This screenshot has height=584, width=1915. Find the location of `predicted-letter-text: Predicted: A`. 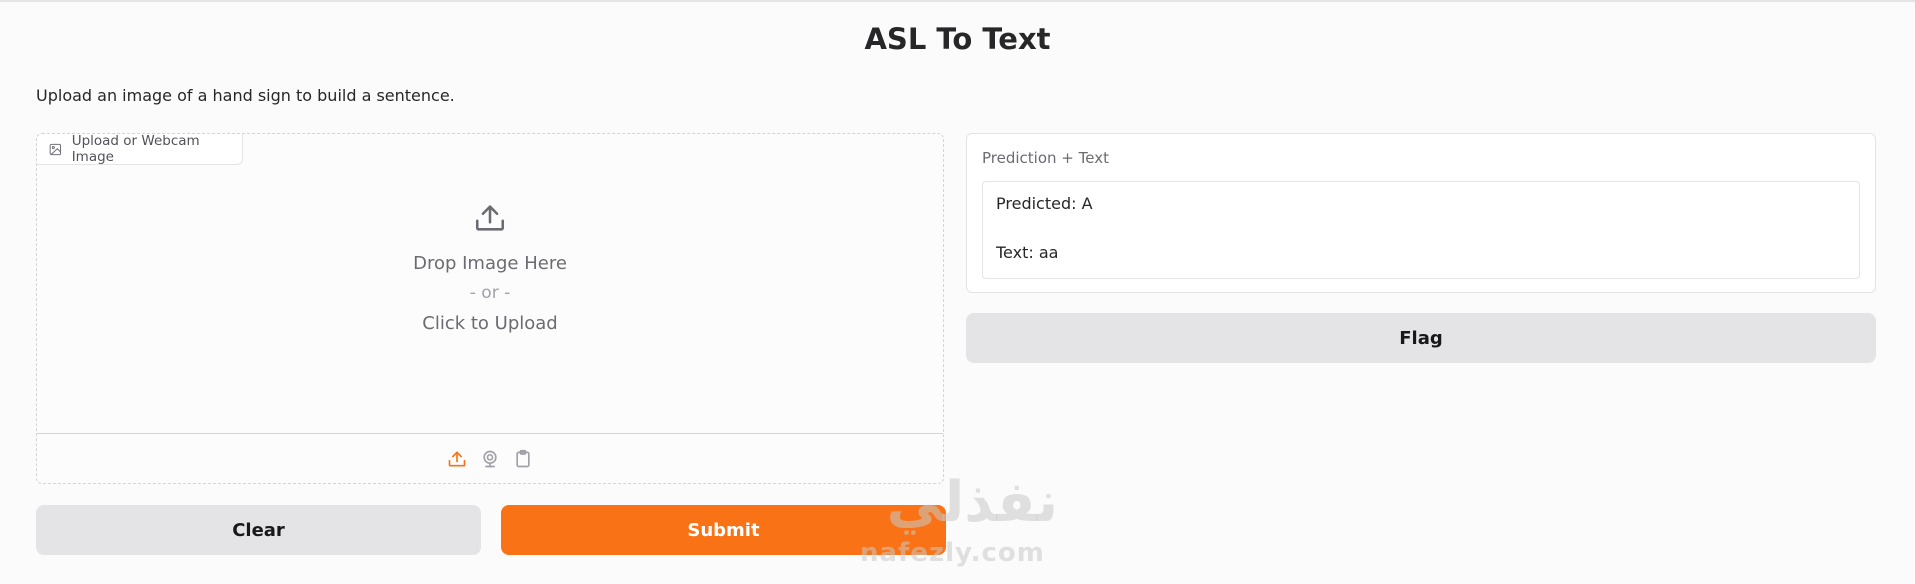

predicted-letter-text: Predicted: A is located at coordinates (1044, 203).